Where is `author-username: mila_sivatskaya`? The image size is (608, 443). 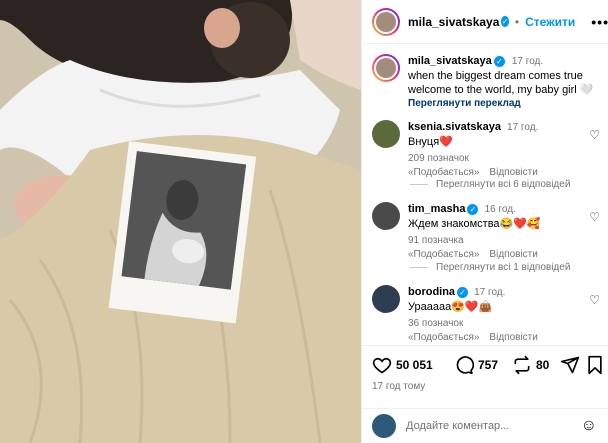 author-username: mila_sivatskaya is located at coordinates (453, 22).